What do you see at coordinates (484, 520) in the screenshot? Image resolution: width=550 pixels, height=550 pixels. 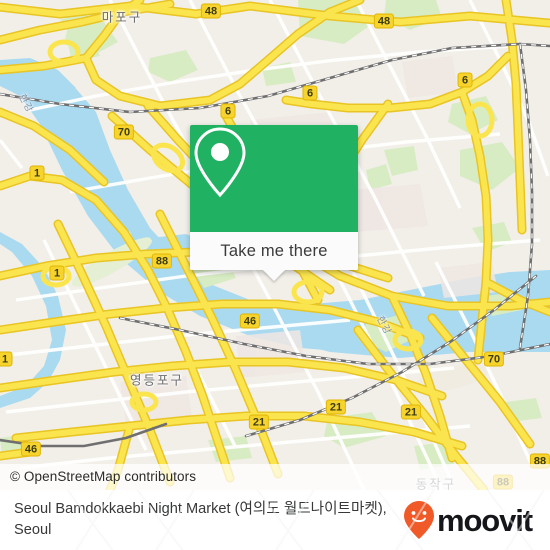 I see `moovit-wordmark: moovit` at bounding box center [484, 520].